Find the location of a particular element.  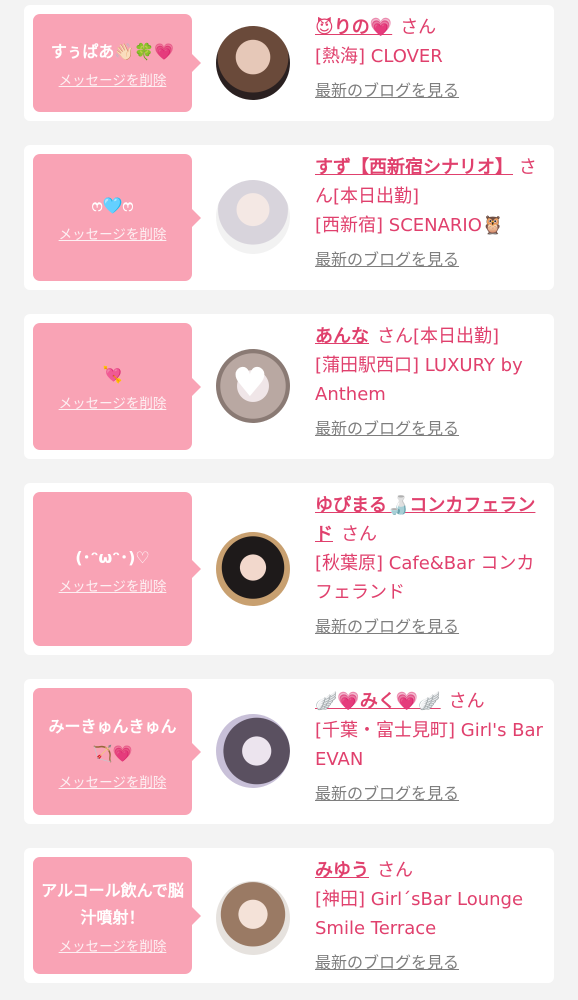

message-text: ෆ🩵ෆ is located at coordinates (112, 205).